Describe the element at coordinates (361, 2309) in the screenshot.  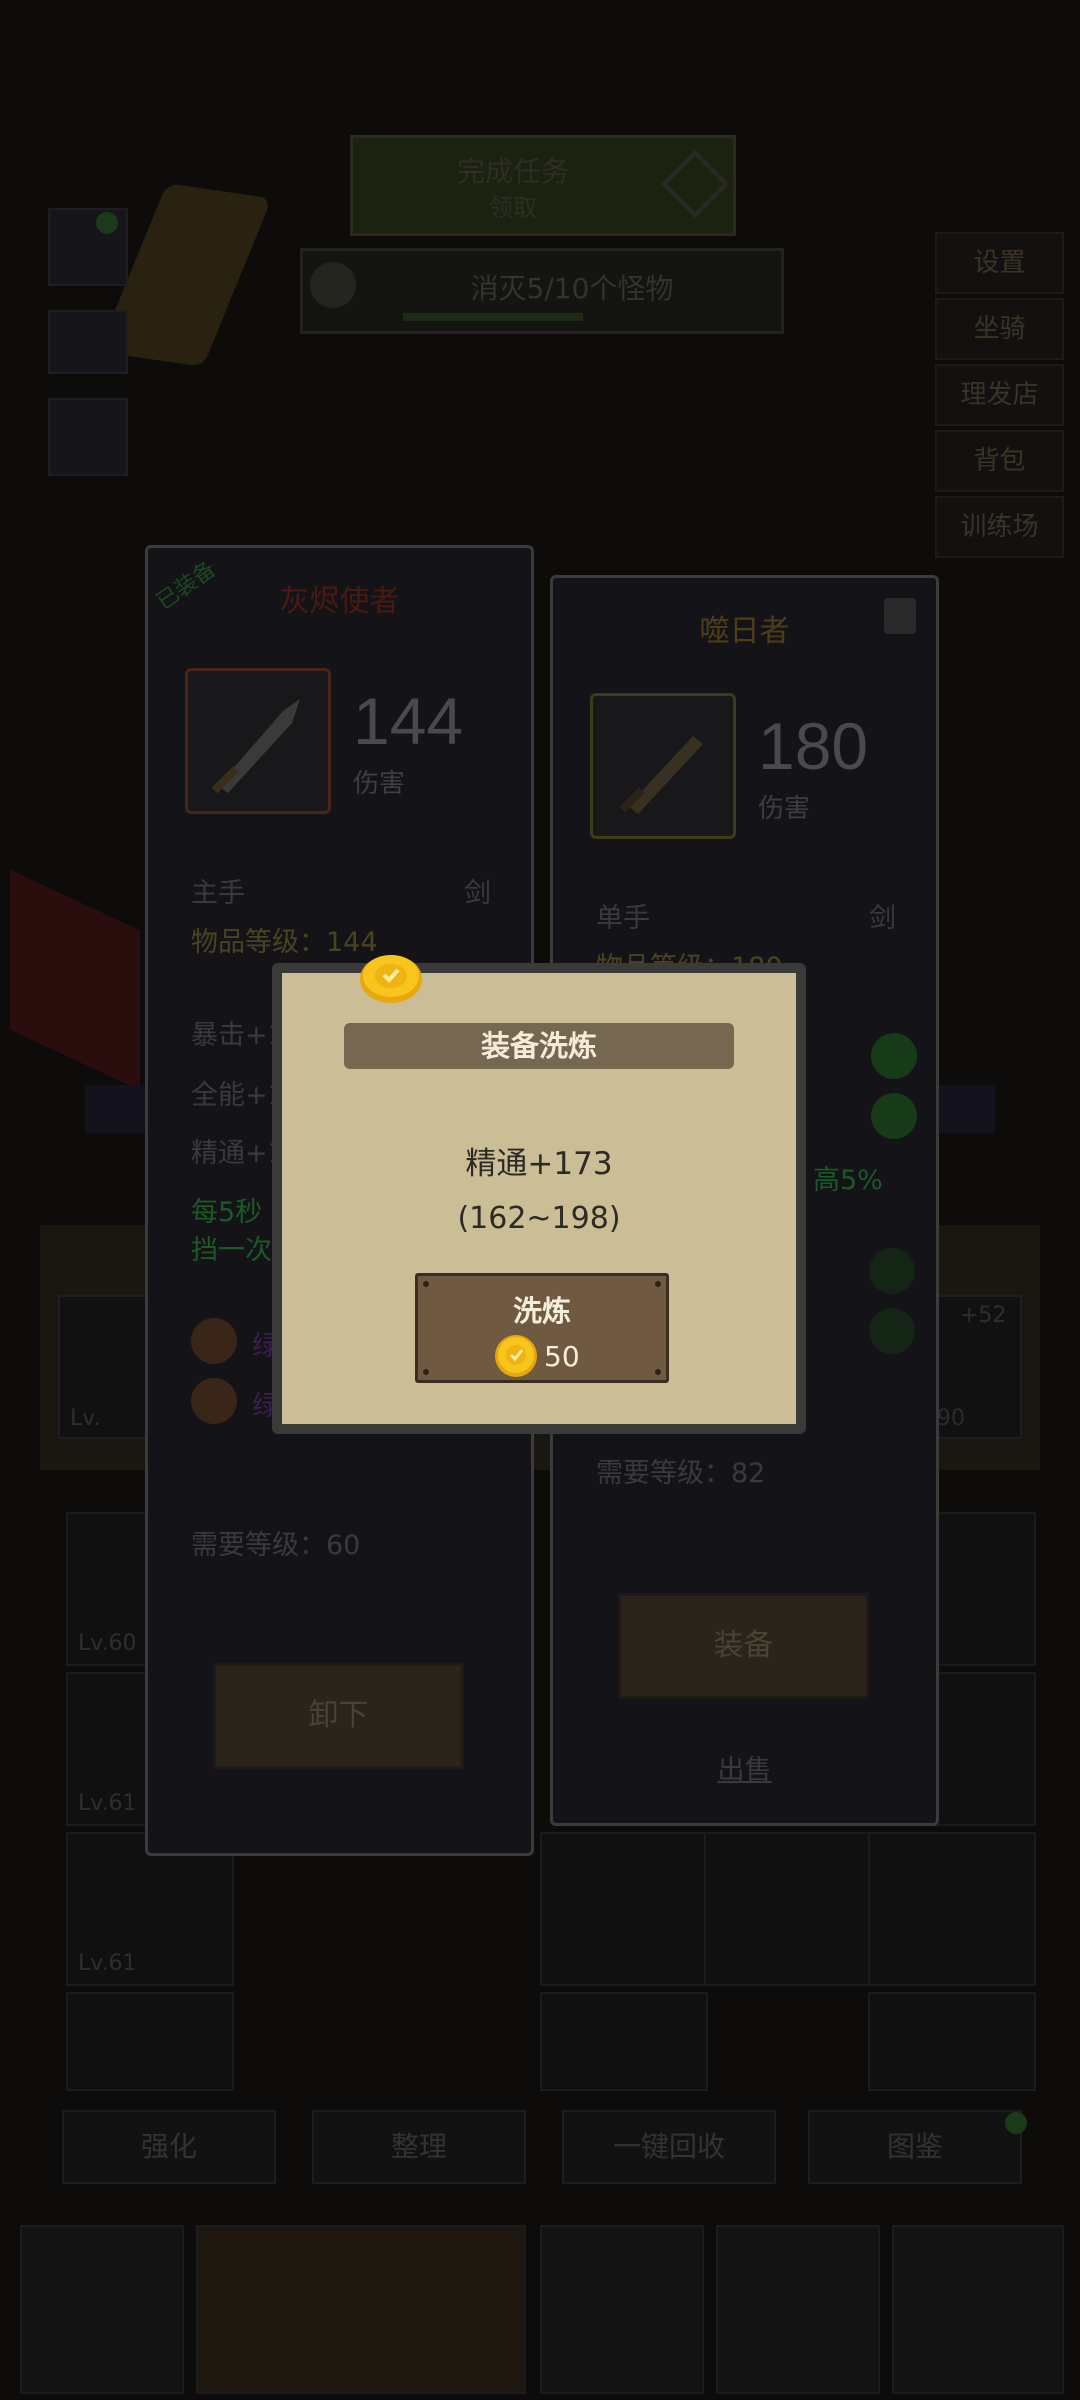
I see `nav-equipment-icon` at that location.